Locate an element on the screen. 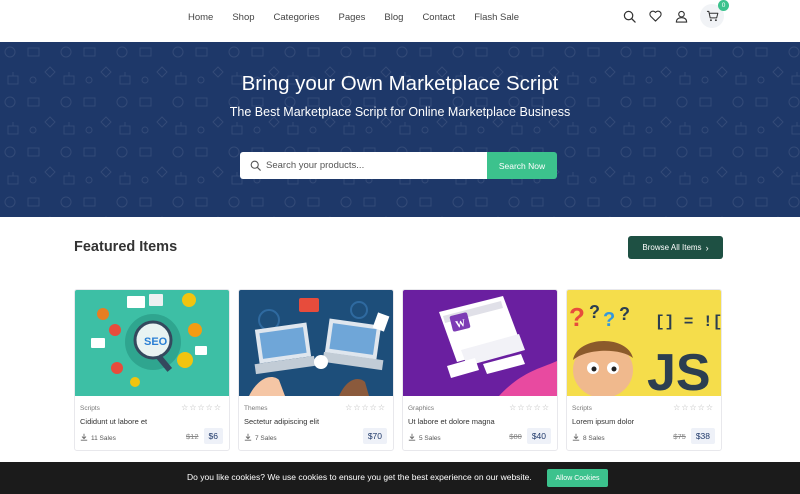 The height and width of the screenshot is (494, 800). current-price: $38 is located at coordinates (702, 436).